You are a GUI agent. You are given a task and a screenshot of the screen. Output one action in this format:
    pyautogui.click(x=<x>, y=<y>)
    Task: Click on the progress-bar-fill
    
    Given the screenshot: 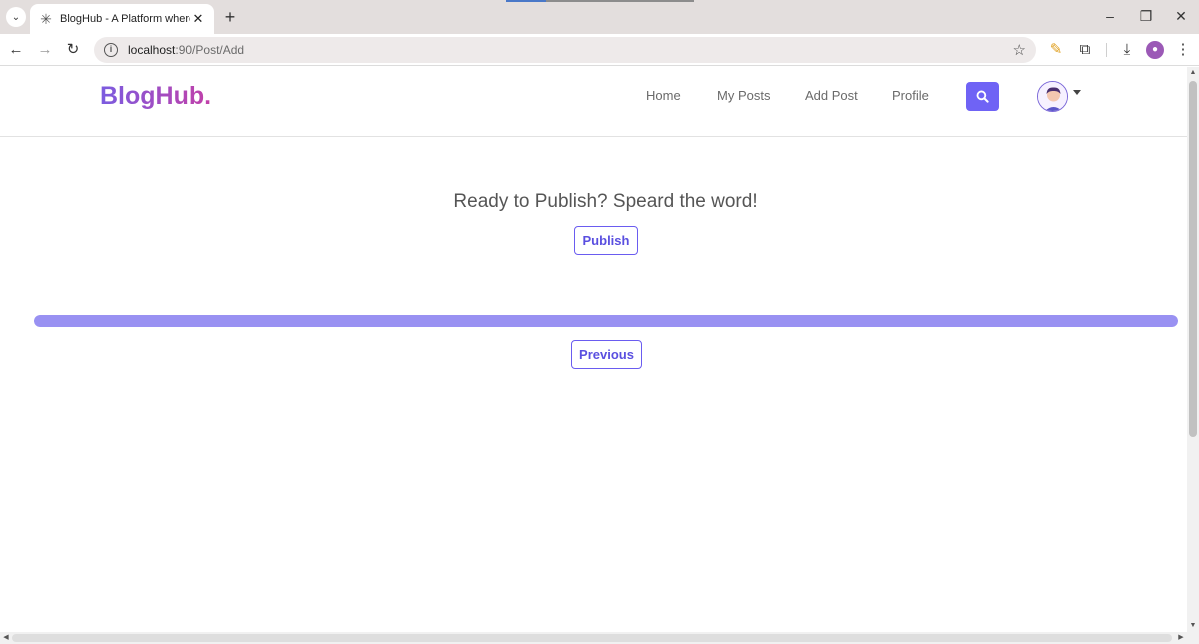 What is the action you would take?
    pyautogui.click(x=606, y=321)
    